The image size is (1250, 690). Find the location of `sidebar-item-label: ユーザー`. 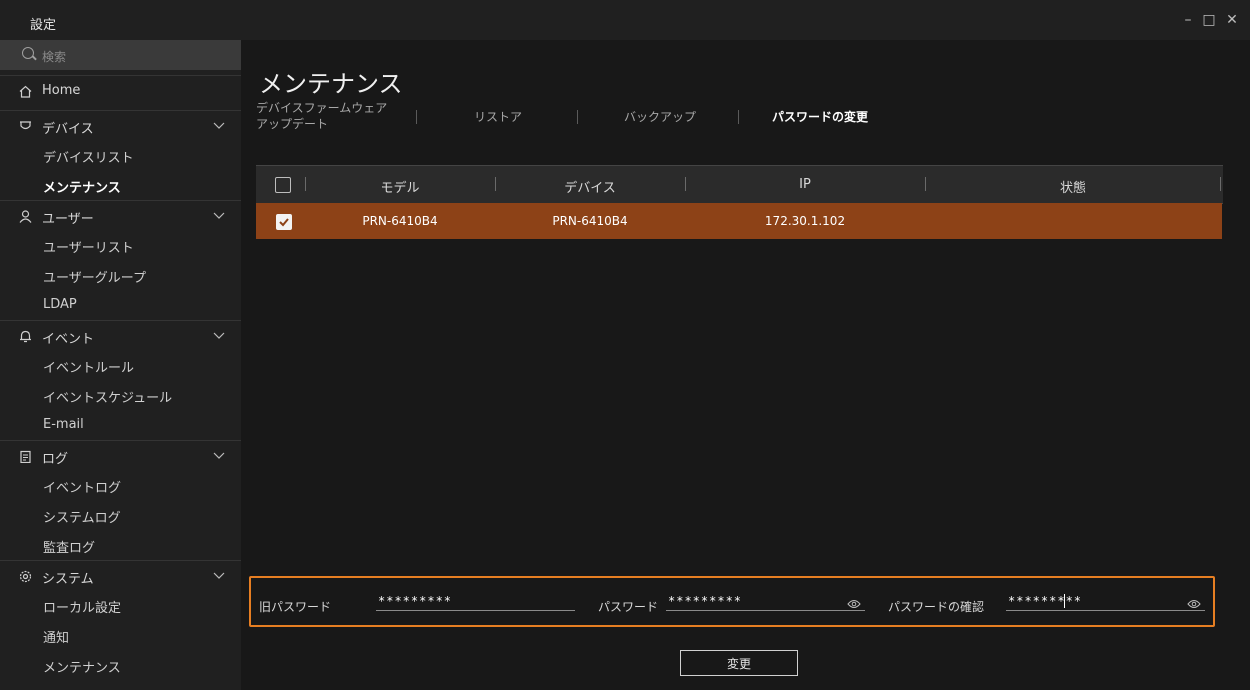

sidebar-item-label: ユーザー is located at coordinates (68, 219).